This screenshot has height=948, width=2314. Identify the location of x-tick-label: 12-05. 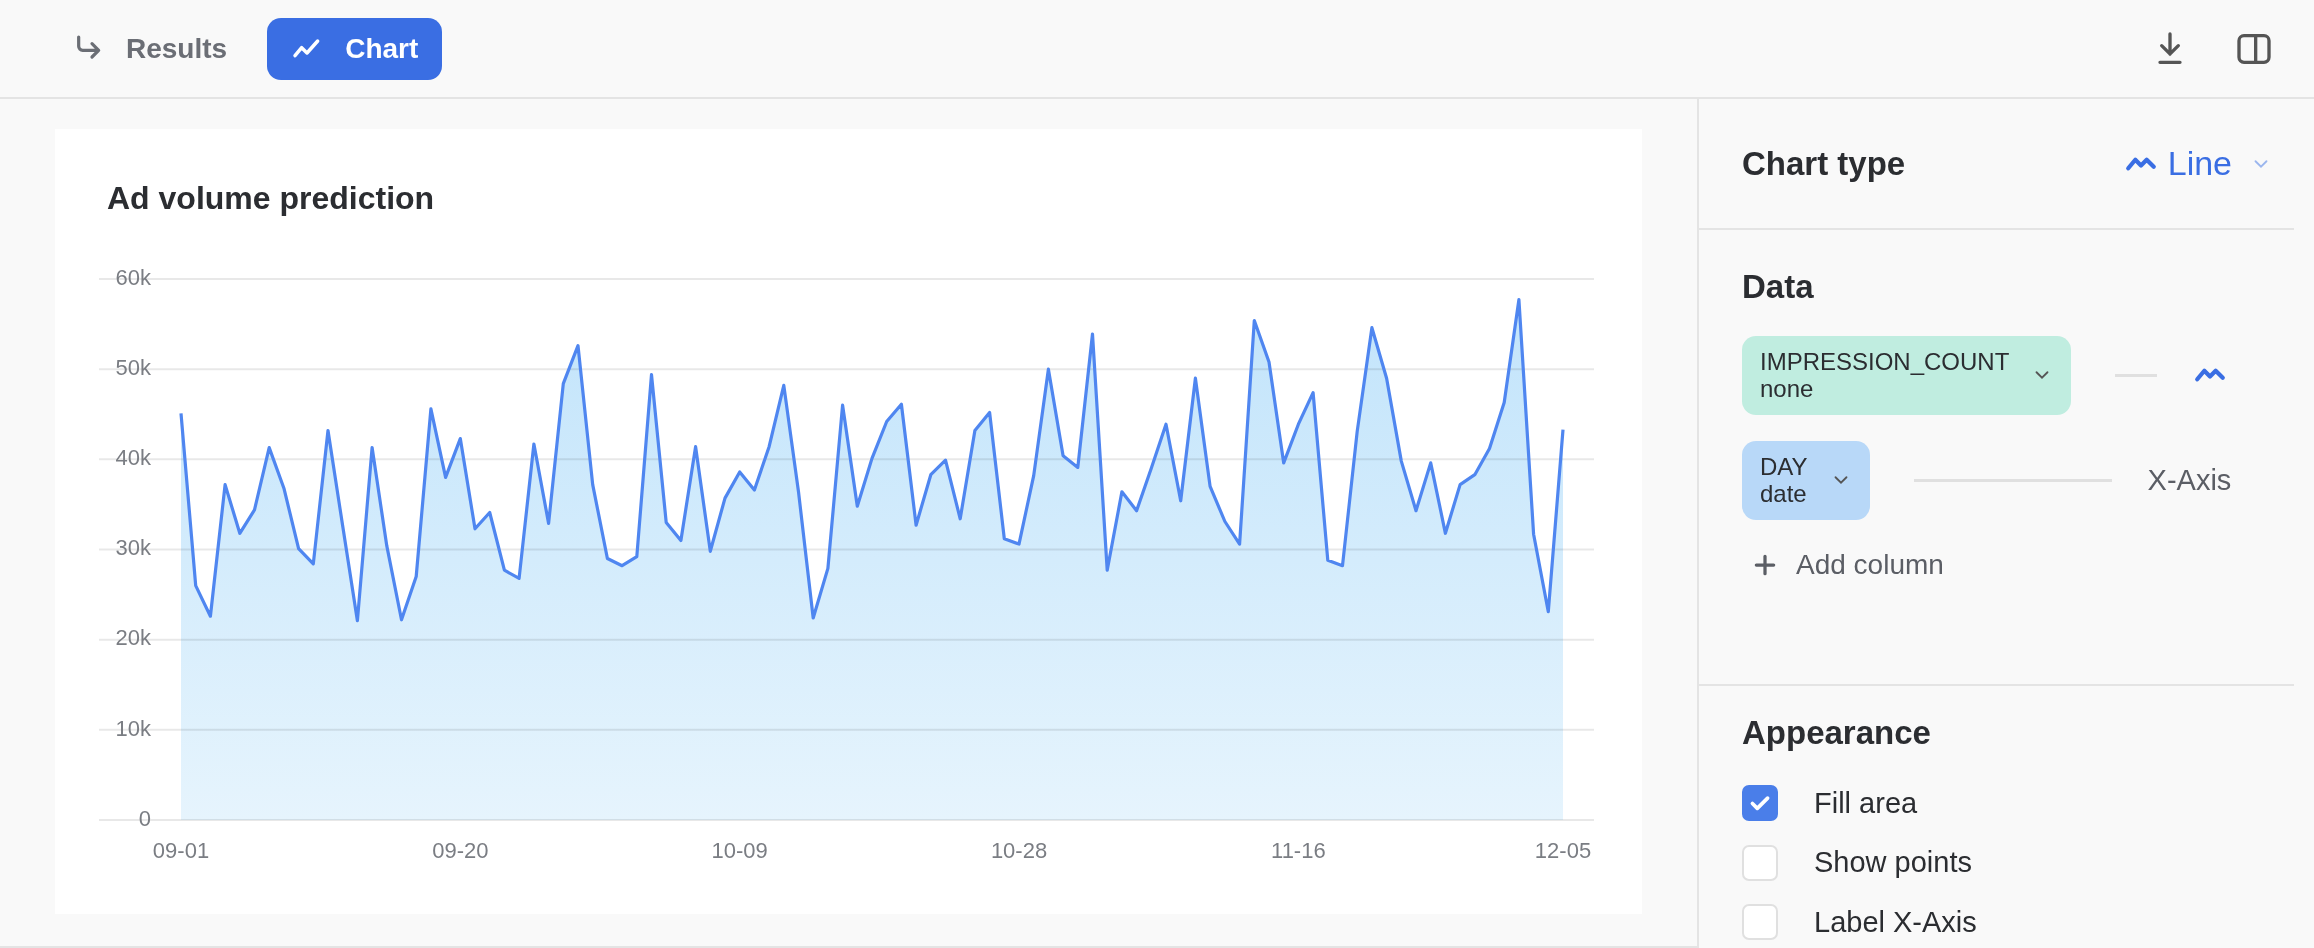
(1563, 850).